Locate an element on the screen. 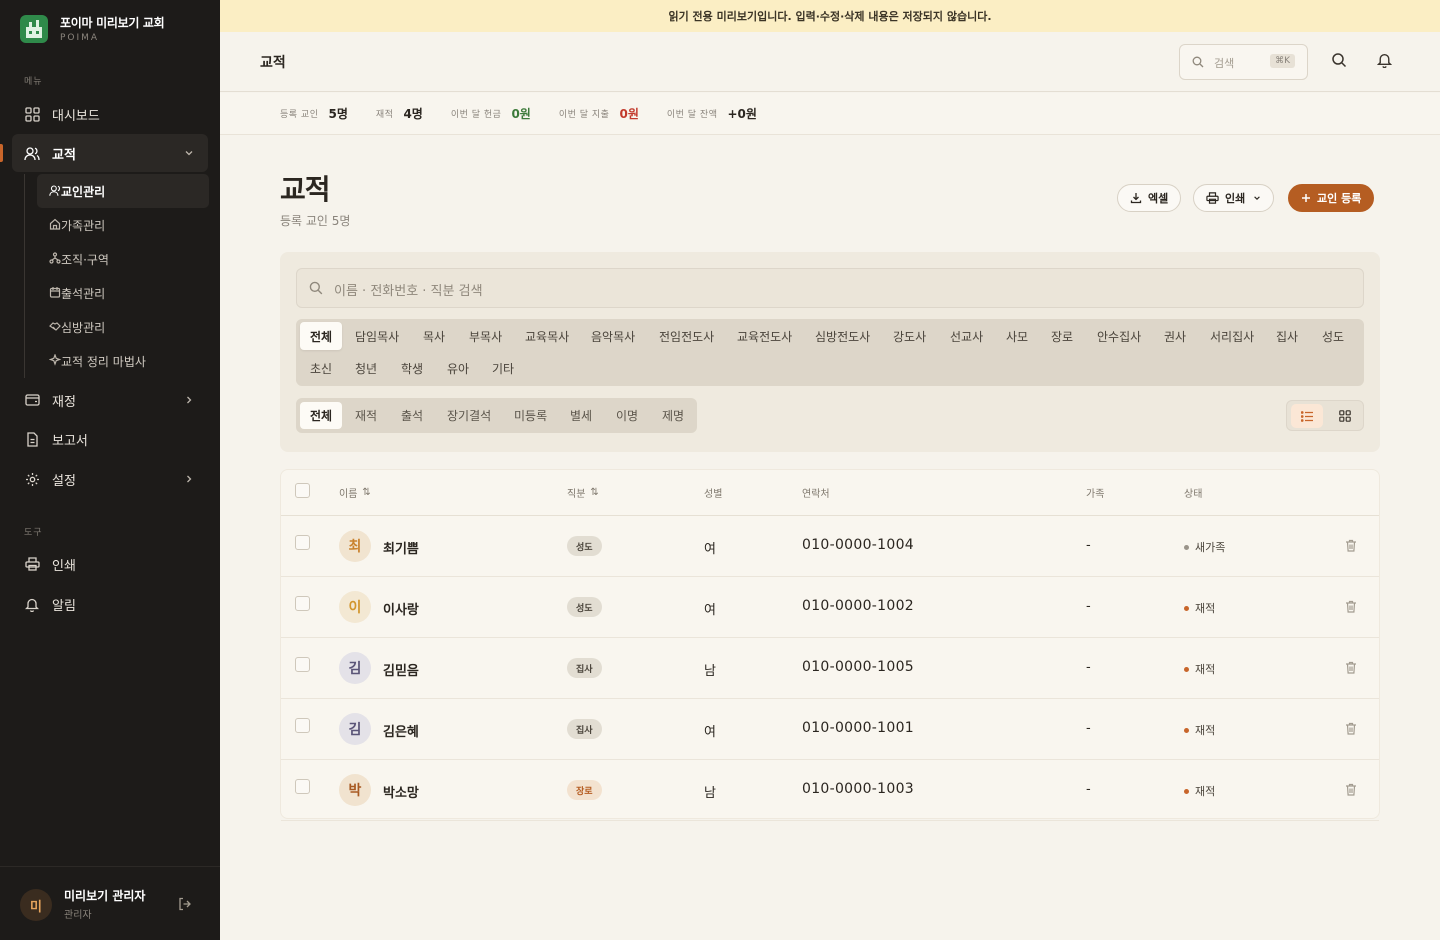  subnav-attendance: 출석관리 is located at coordinates (123, 293).